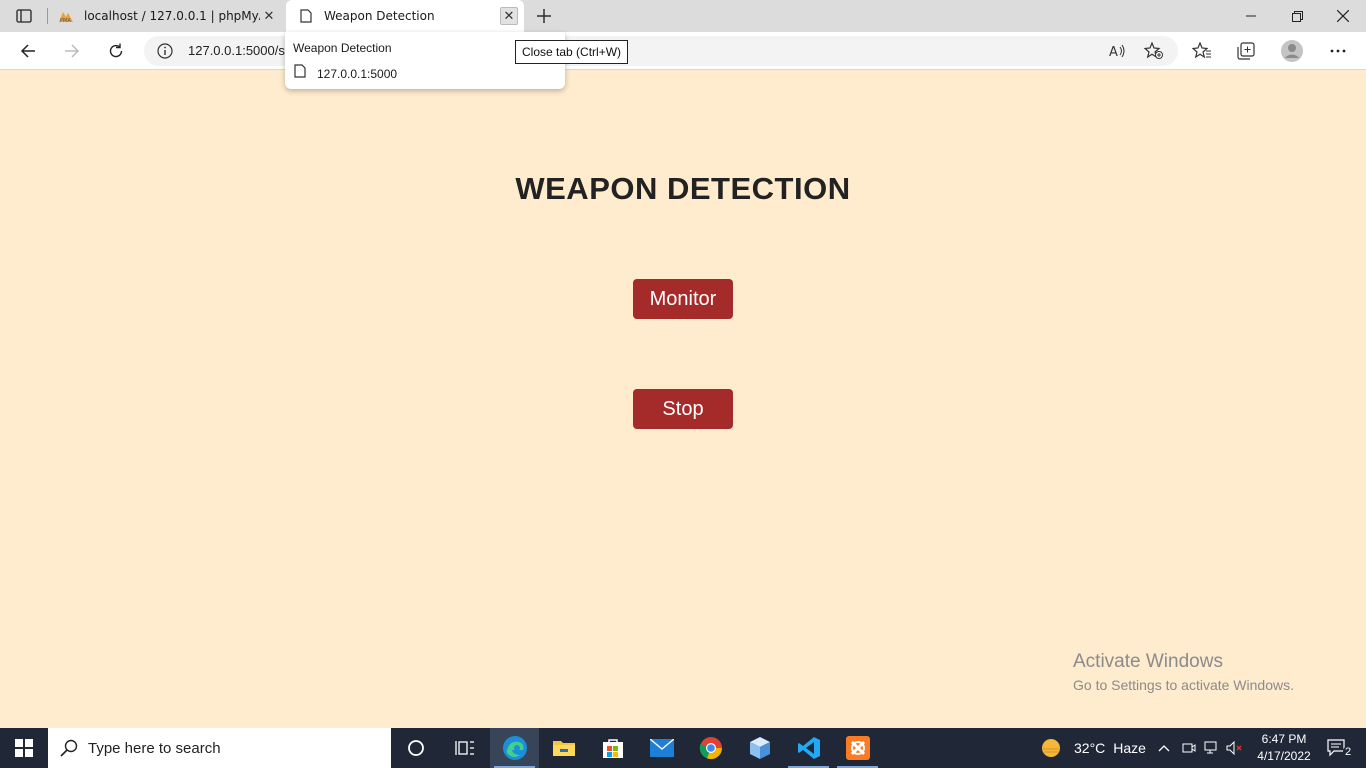 This screenshot has width=1366, height=768. I want to click on taskbar-box-app, so click(759, 748).